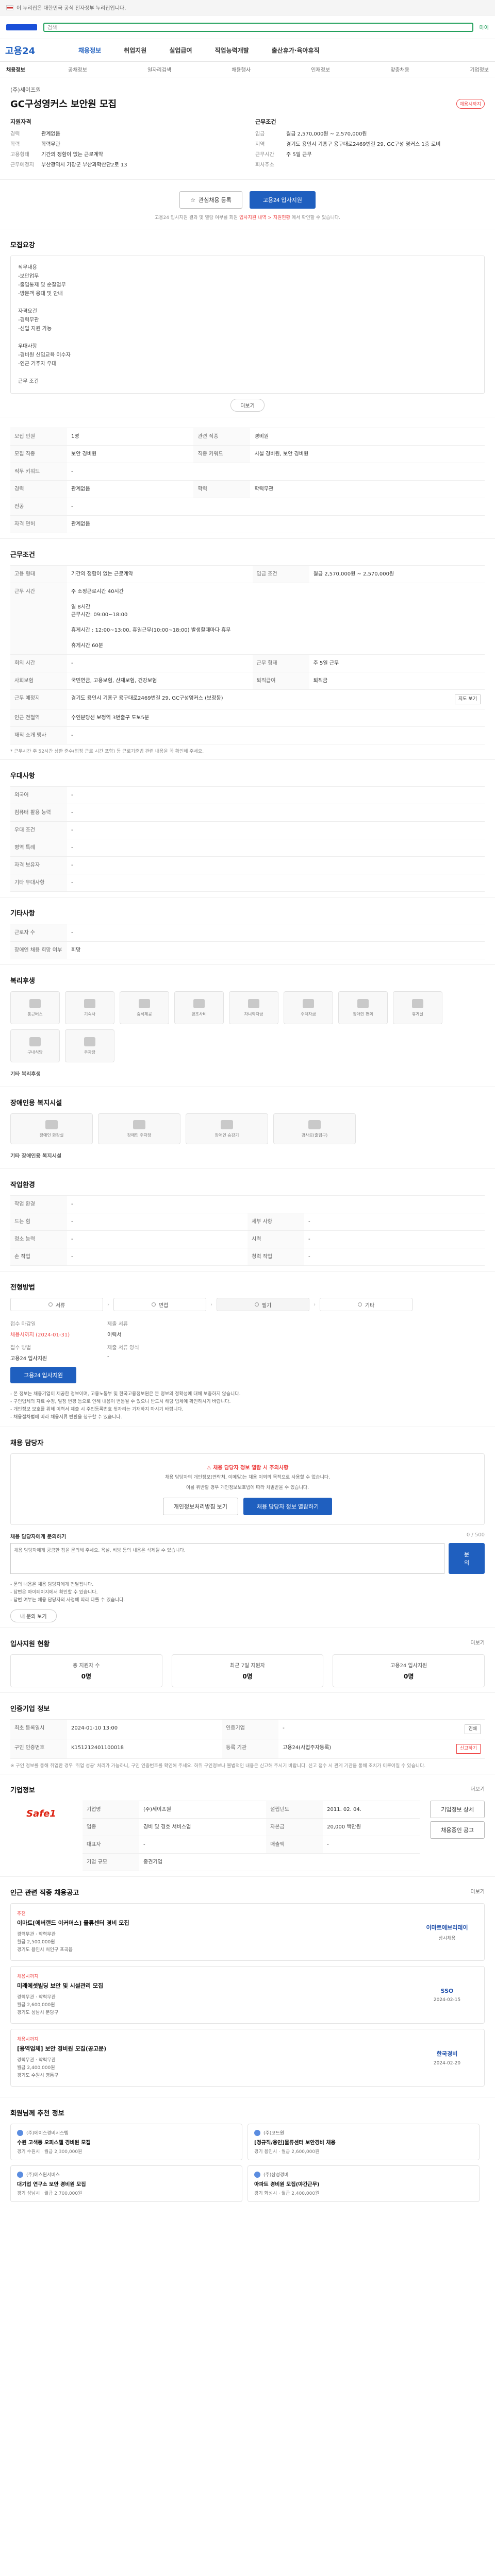 The height and width of the screenshot is (2576, 495). I want to click on elevator-icon, so click(227, 1124).